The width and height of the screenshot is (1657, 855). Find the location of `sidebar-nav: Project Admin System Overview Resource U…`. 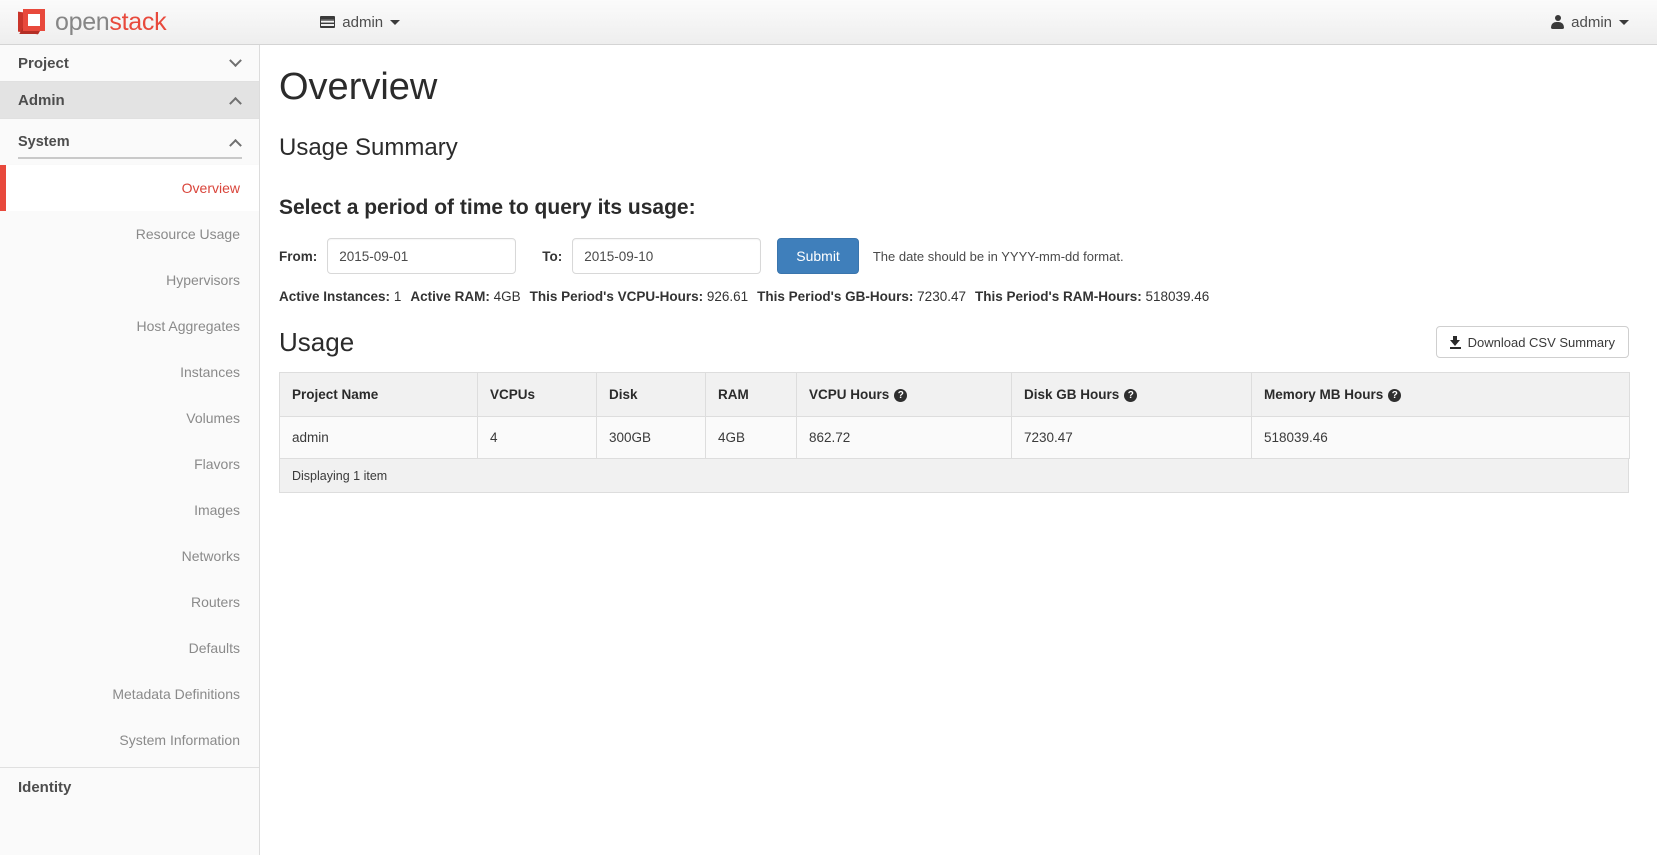

sidebar-nav: Project Admin System Overview Resource U… is located at coordinates (130, 450).